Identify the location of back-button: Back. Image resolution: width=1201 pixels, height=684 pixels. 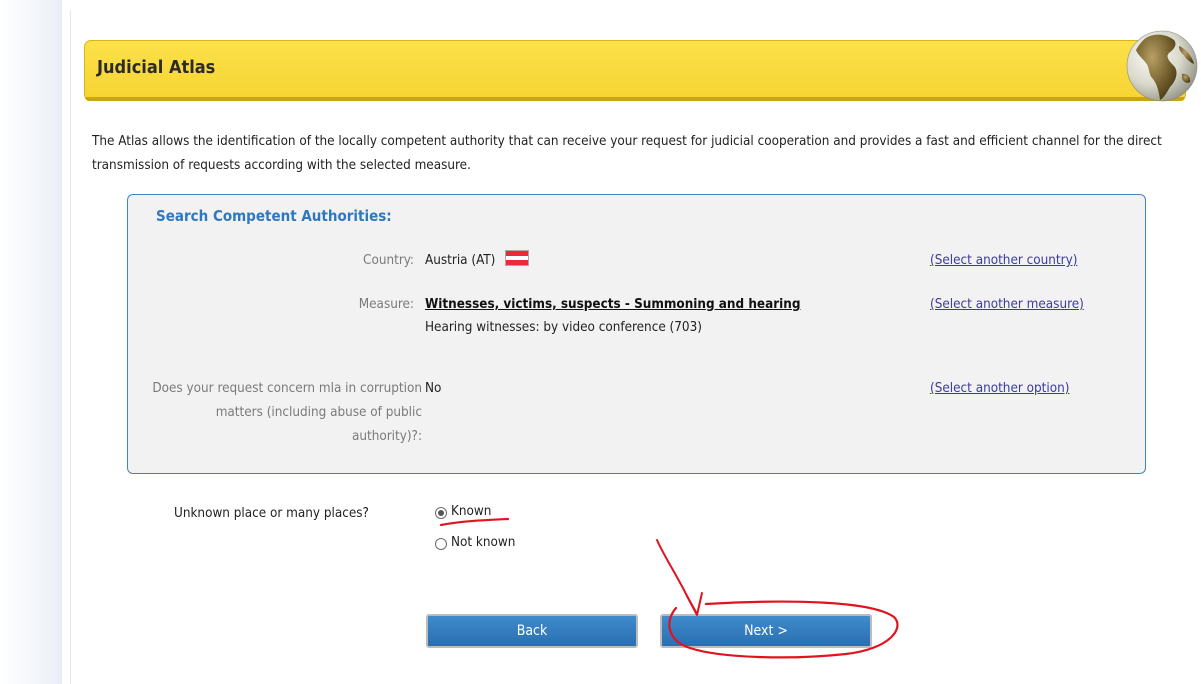
(532, 631).